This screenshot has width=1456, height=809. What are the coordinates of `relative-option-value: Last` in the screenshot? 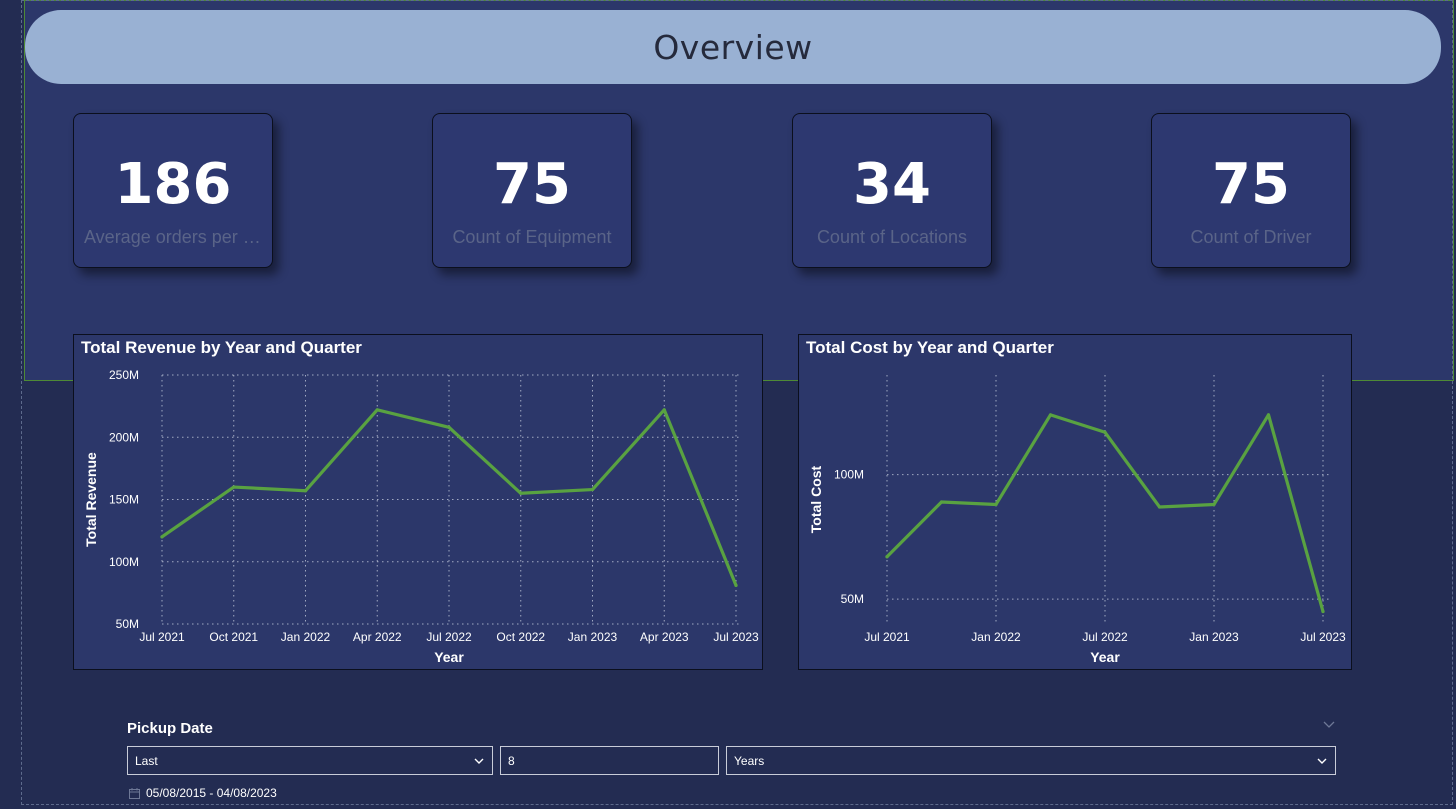 It's located at (146, 760).